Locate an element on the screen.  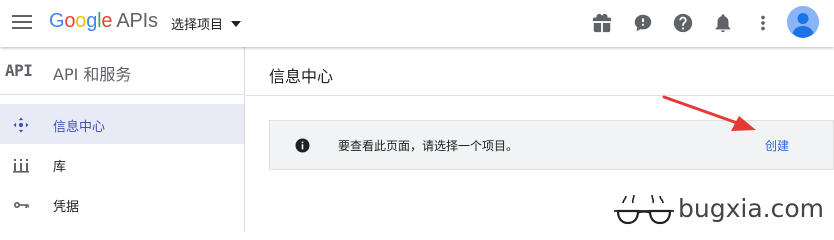
google-apis-logo: Google APIs is located at coordinates (103, 21).